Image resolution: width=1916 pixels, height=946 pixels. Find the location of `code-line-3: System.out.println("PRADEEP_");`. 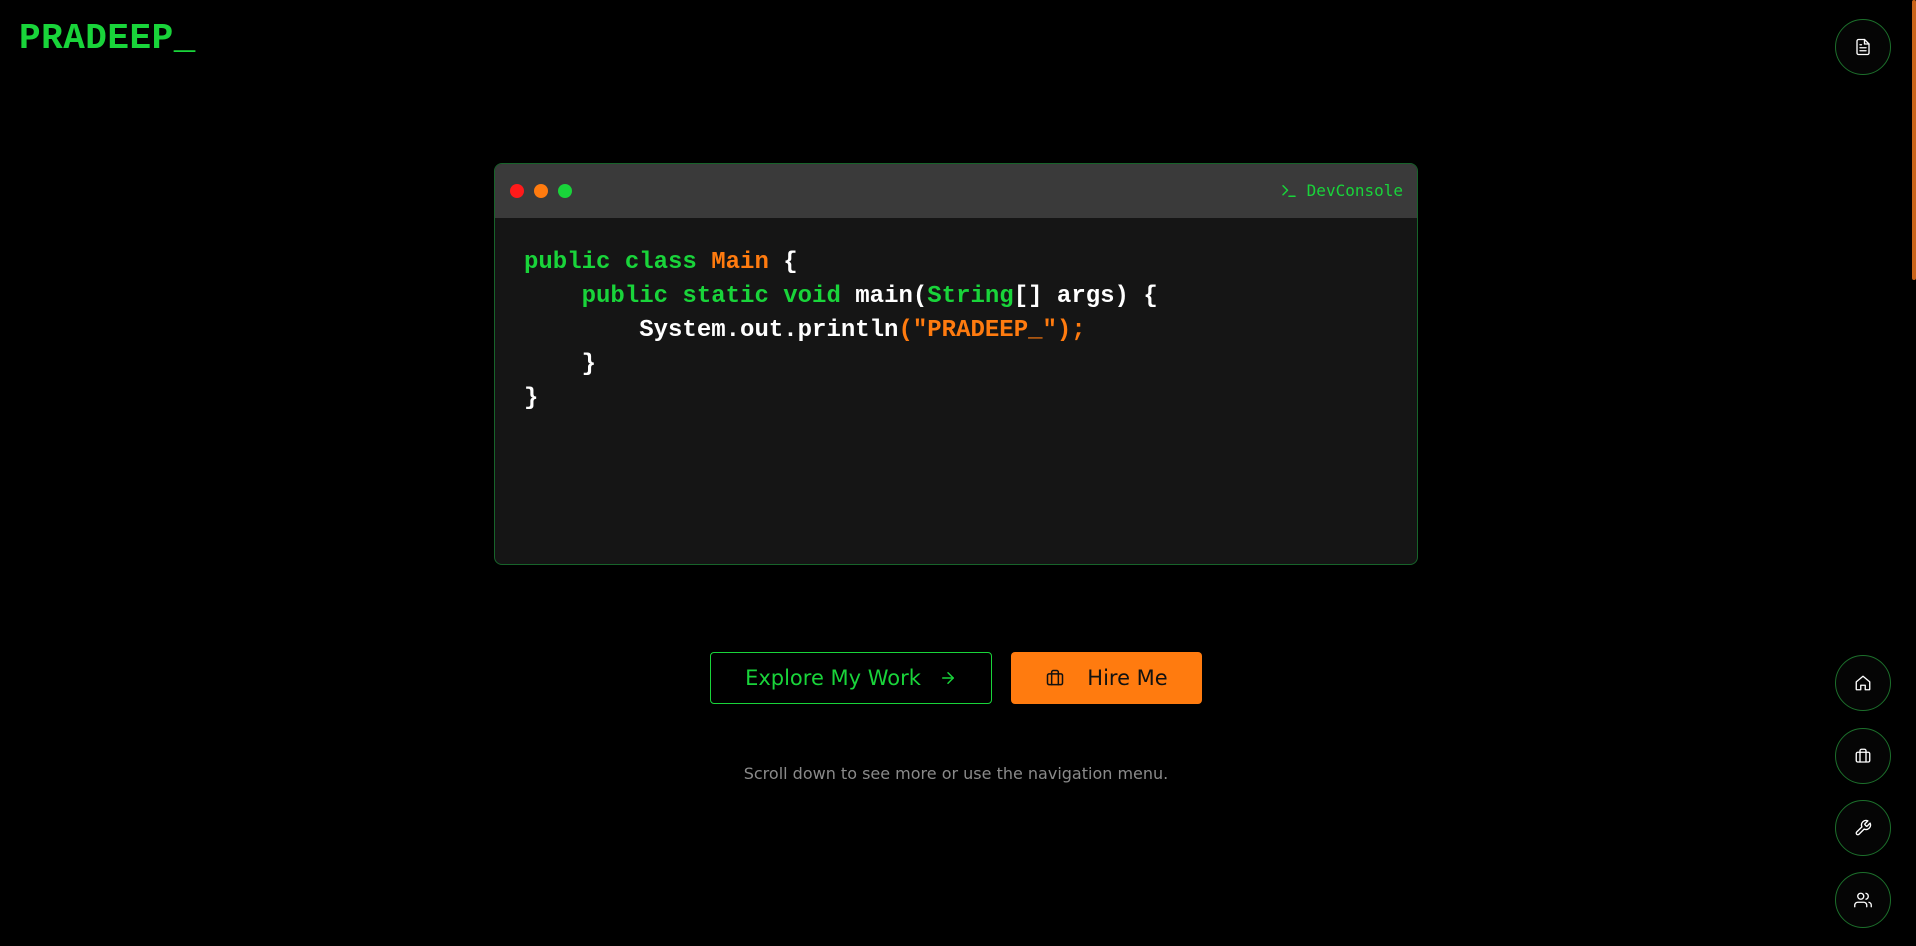

code-line-3: System.out.println("PRADEEP_"); is located at coordinates (805, 330).